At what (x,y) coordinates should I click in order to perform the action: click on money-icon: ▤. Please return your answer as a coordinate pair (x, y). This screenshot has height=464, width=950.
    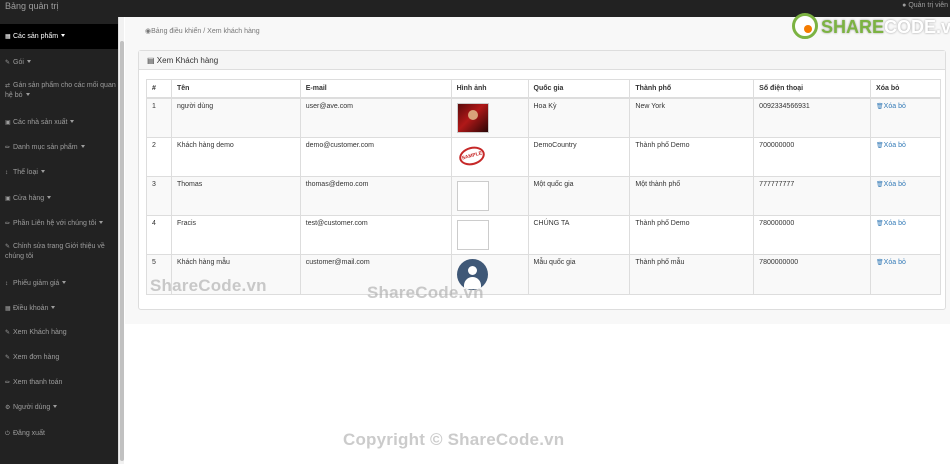
    Looking at the image, I should click on (151, 60).